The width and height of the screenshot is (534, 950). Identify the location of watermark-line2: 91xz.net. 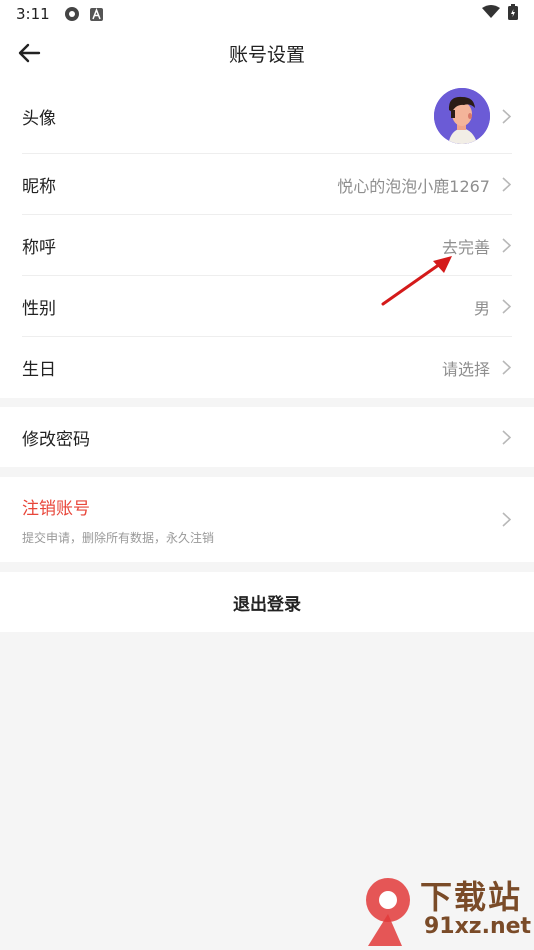
(478, 926).